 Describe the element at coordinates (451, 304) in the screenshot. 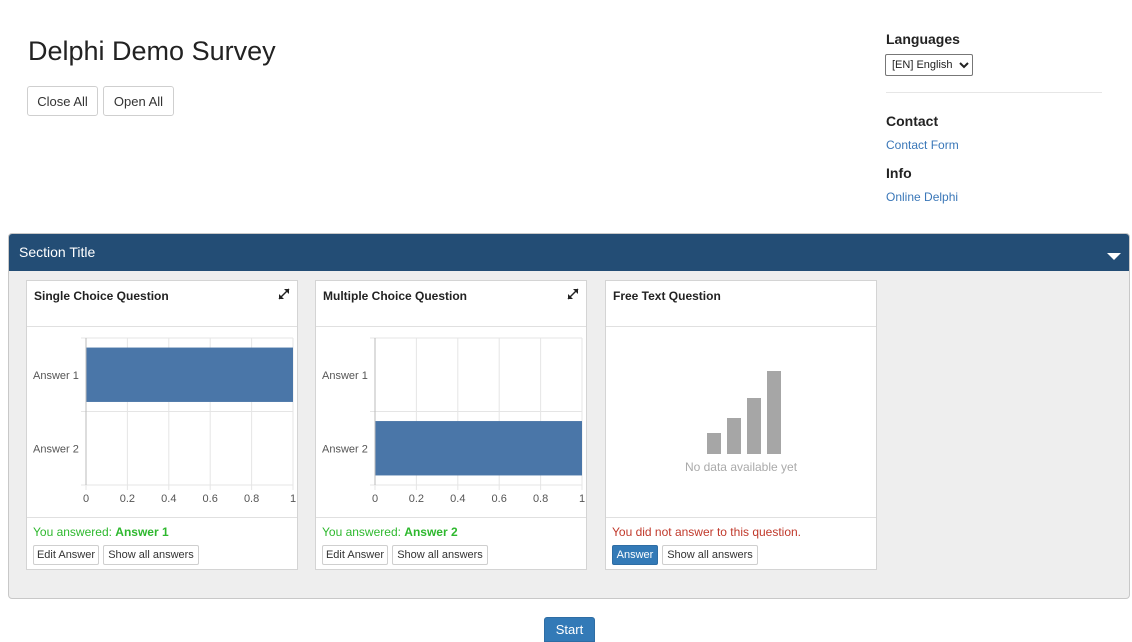

I see `question-header: Multiple Choice Question` at that location.